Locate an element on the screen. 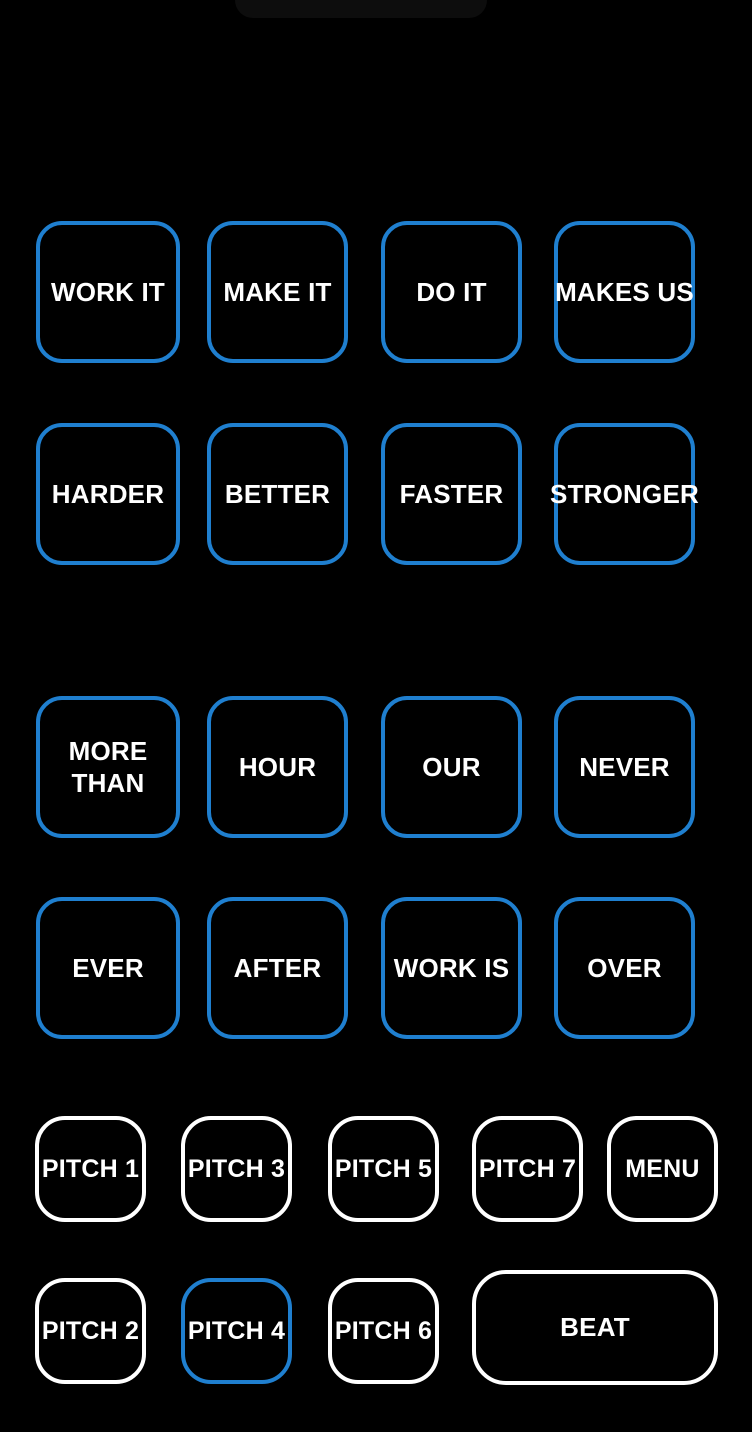 The image size is (752, 1432). pad-label-work-is: WORK IS is located at coordinates (451, 967).